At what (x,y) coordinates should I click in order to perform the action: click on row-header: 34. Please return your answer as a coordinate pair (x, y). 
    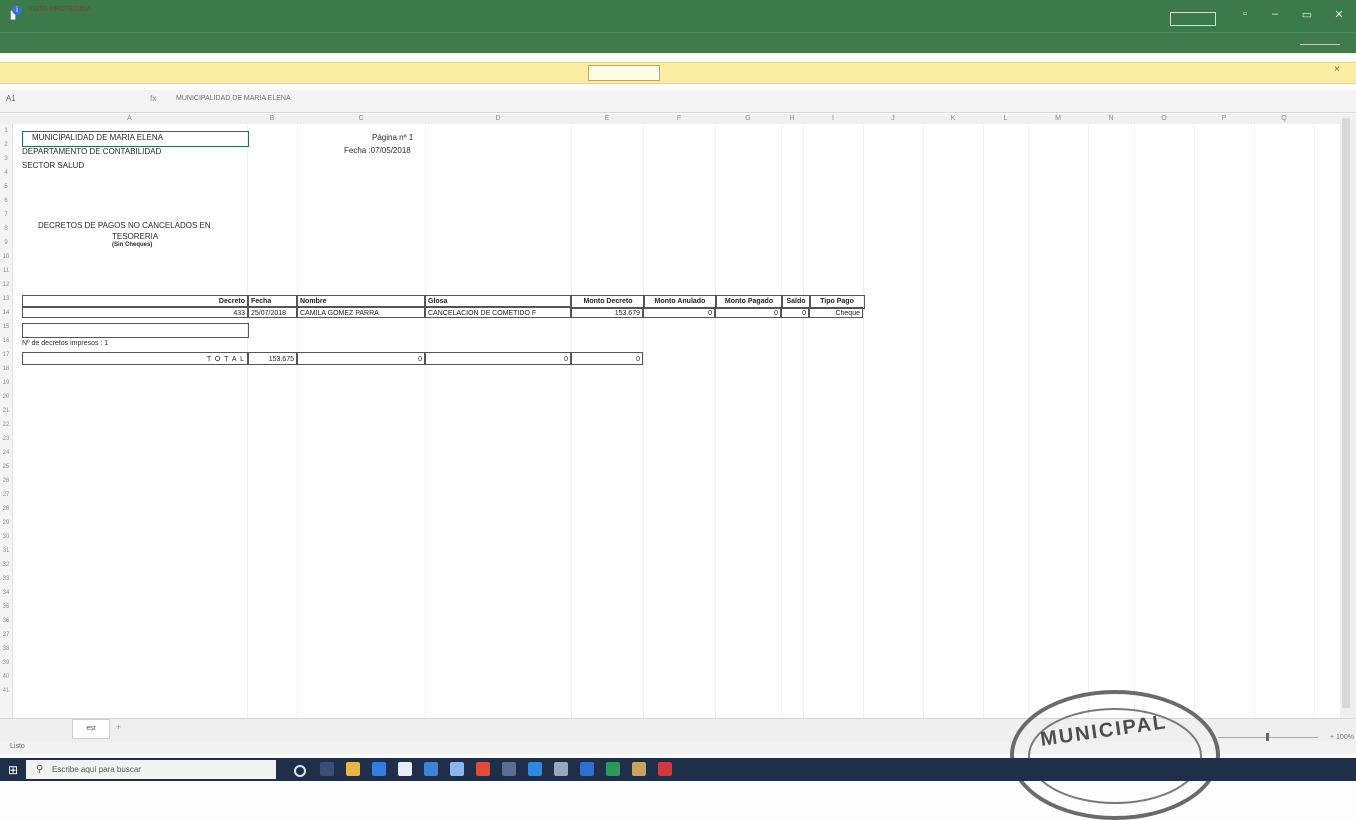
    Looking at the image, I should click on (6, 593).